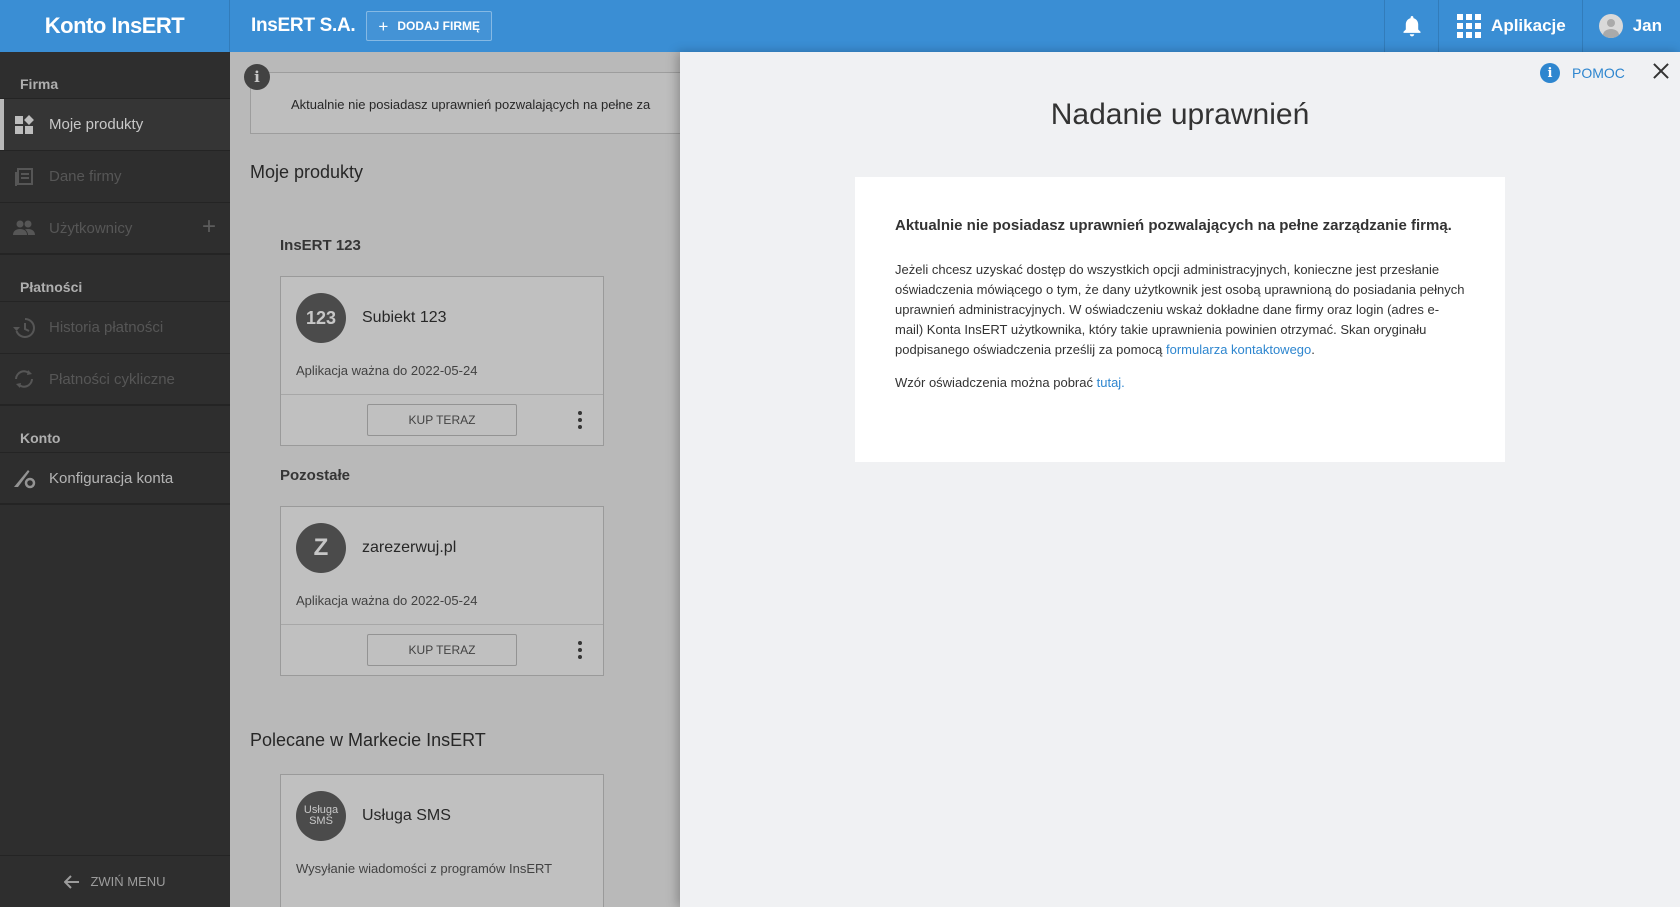 This screenshot has height=907, width=1680. What do you see at coordinates (368, 740) in the screenshot?
I see `recommended-heading: Polecane w Markecie InsERT` at bounding box center [368, 740].